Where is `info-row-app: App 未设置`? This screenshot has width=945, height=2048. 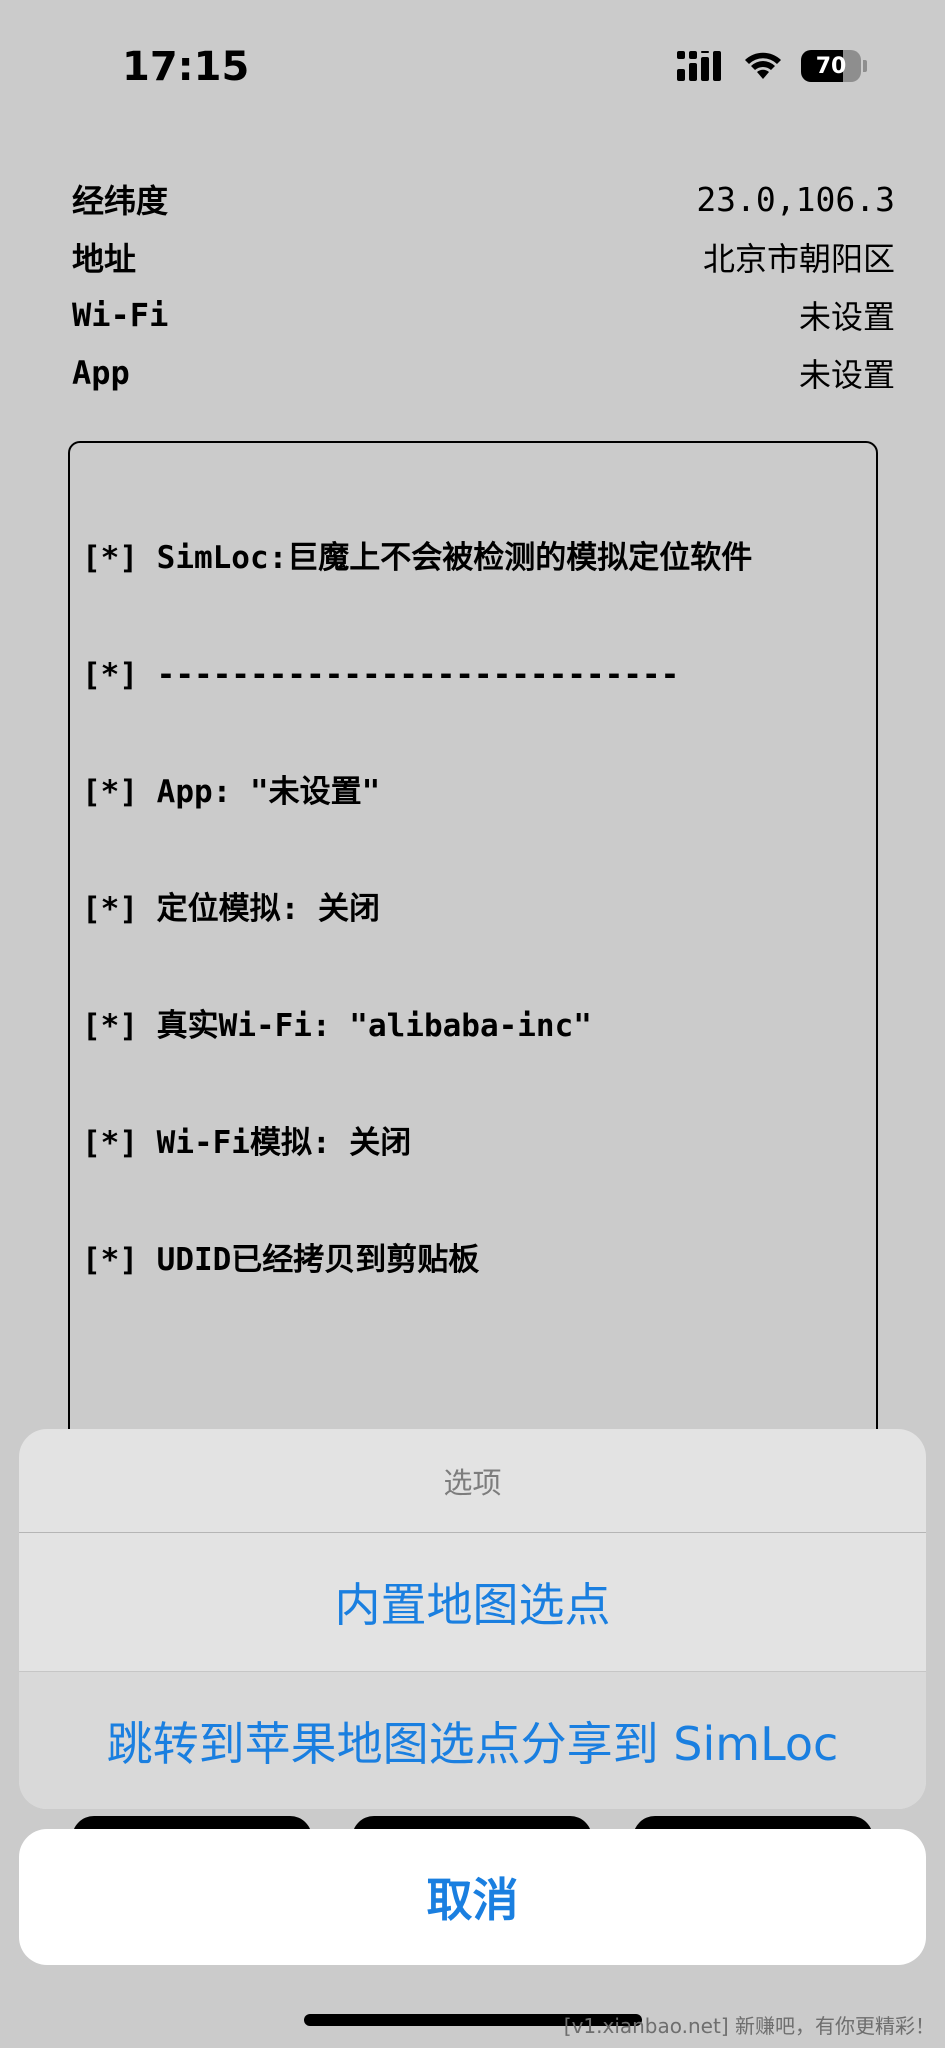 info-row-app: App 未设置 is located at coordinates (483, 373).